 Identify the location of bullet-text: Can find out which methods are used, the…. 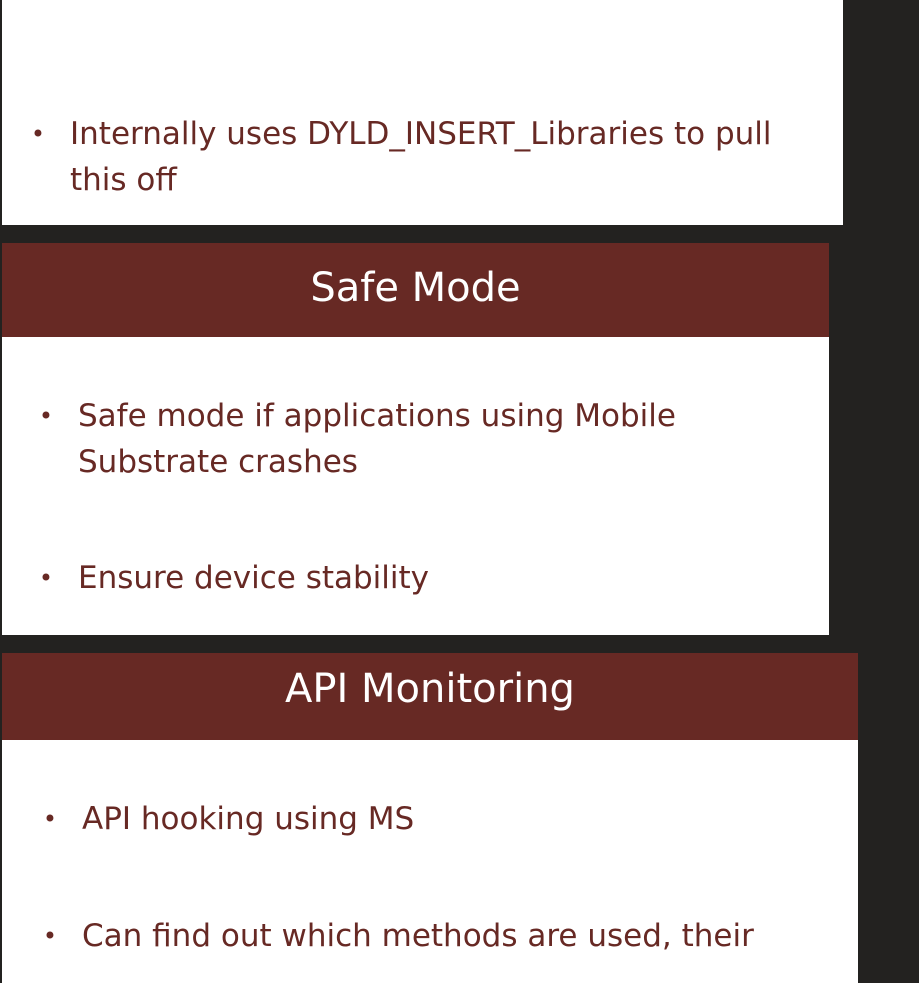
(418, 936).